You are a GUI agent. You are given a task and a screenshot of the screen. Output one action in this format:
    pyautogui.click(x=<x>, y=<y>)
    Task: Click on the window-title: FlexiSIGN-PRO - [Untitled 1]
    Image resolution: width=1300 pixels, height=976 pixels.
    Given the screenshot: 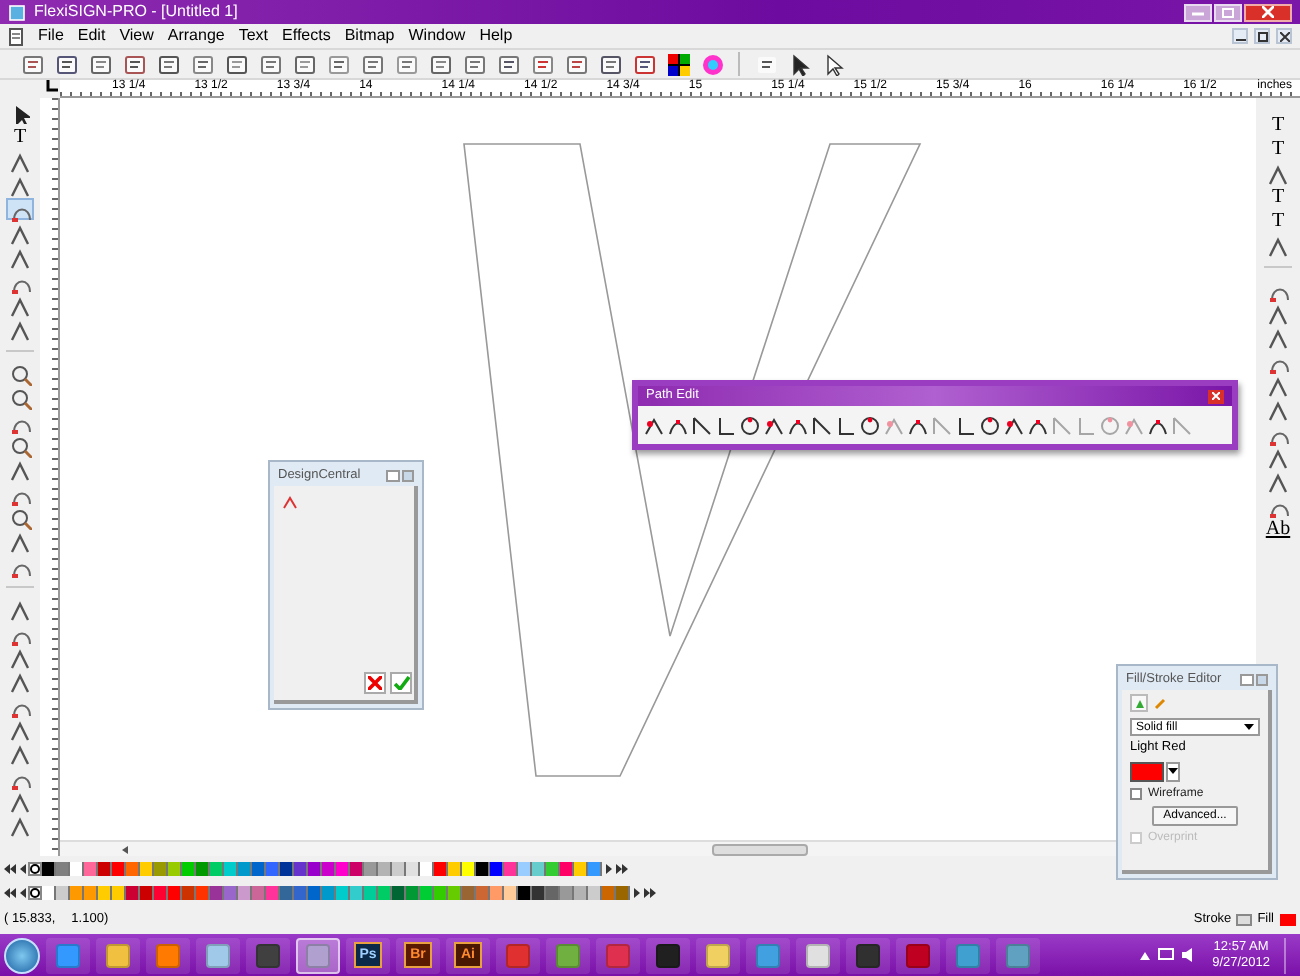 What is the action you would take?
    pyautogui.click(x=136, y=12)
    